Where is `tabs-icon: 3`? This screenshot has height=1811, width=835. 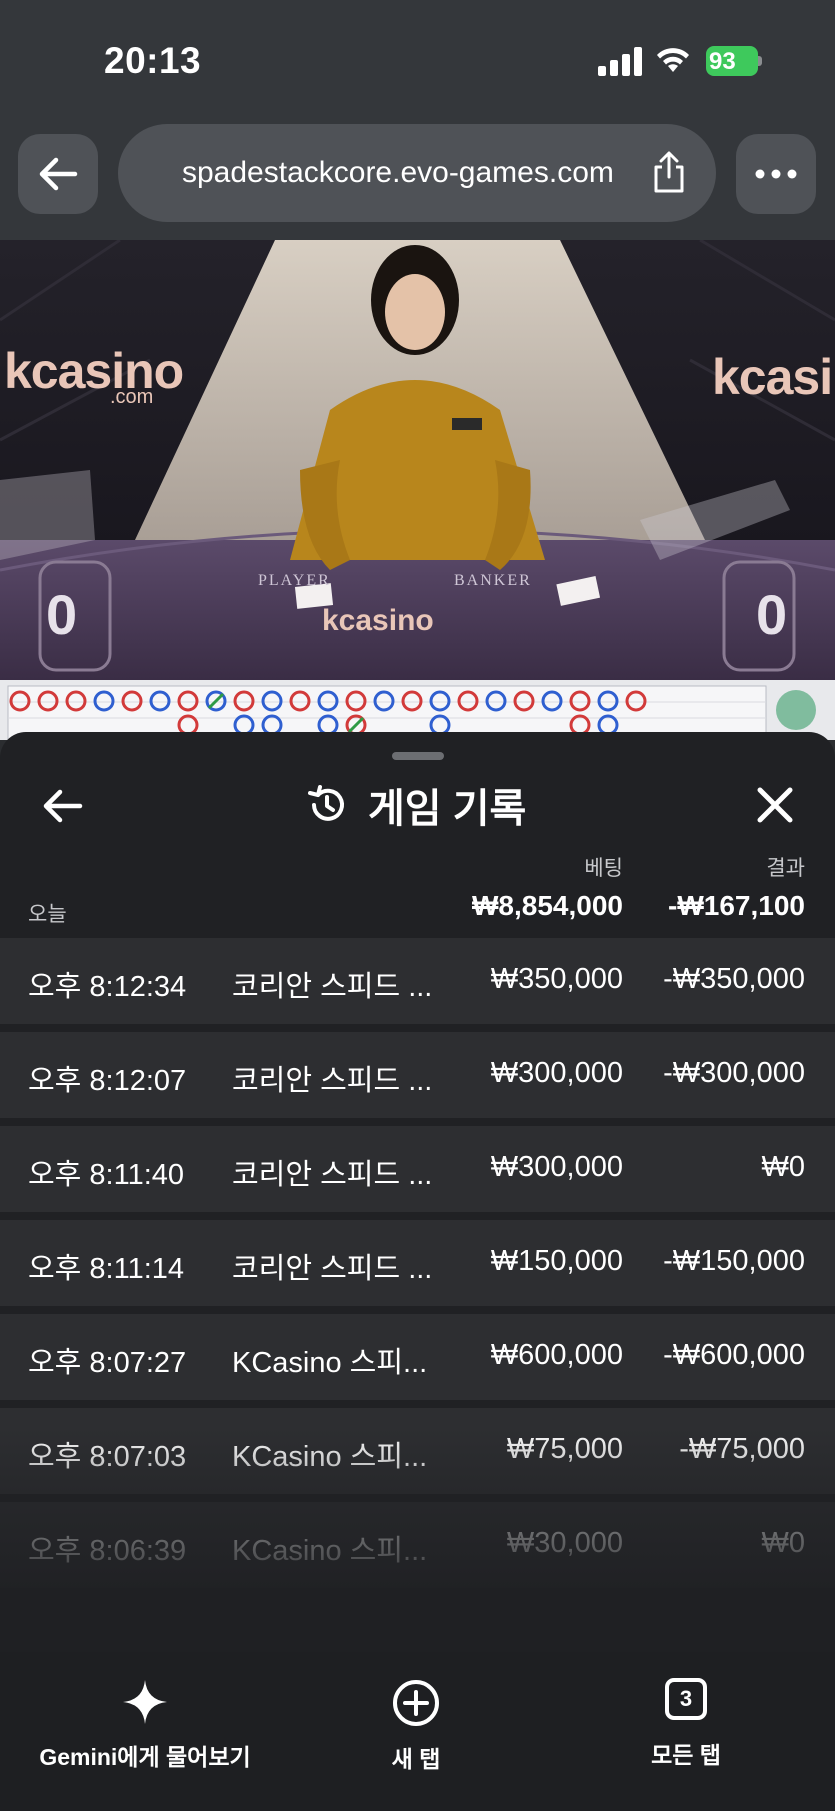 tabs-icon: 3 is located at coordinates (686, 1699).